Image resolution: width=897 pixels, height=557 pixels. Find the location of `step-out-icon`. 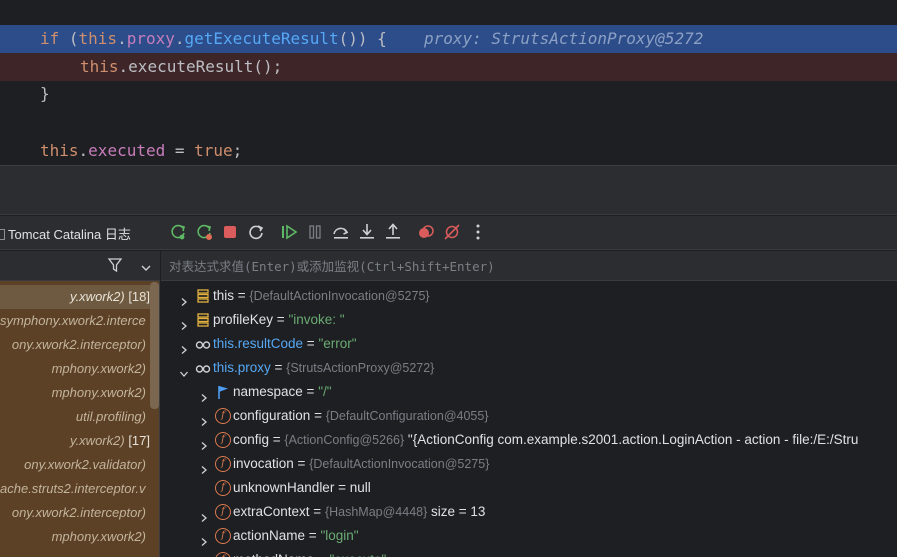

step-out-icon is located at coordinates (393, 232).